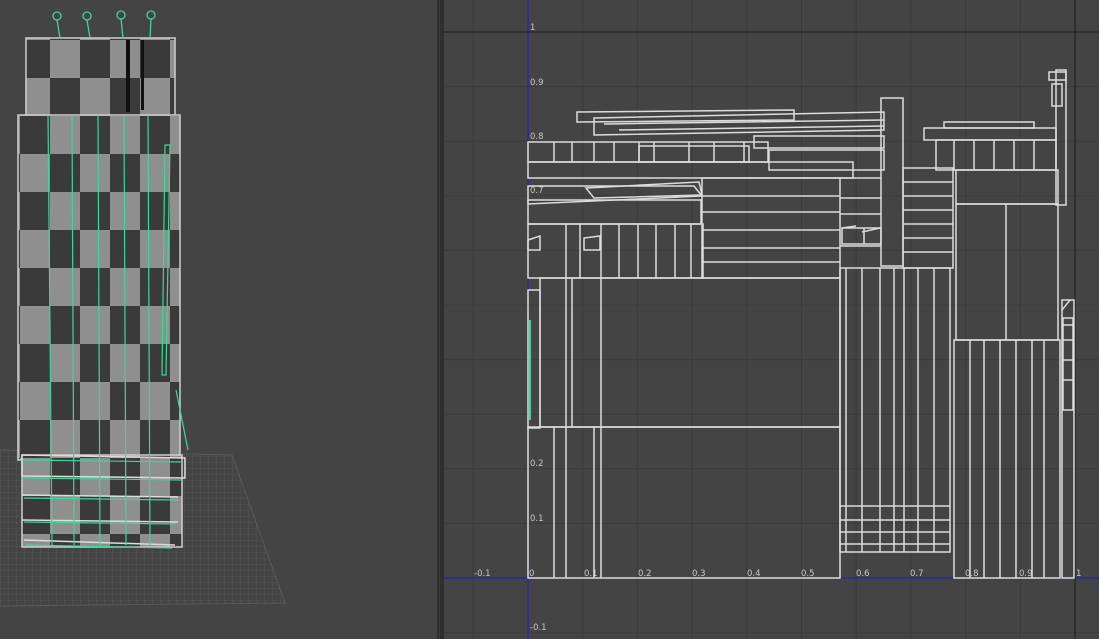 This screenshot has width=1099, height=639. What do you see at coordinates (537, 464) in the screenshot?
I see `tick-y-02: 0.2` at bounding box center [537, 464].